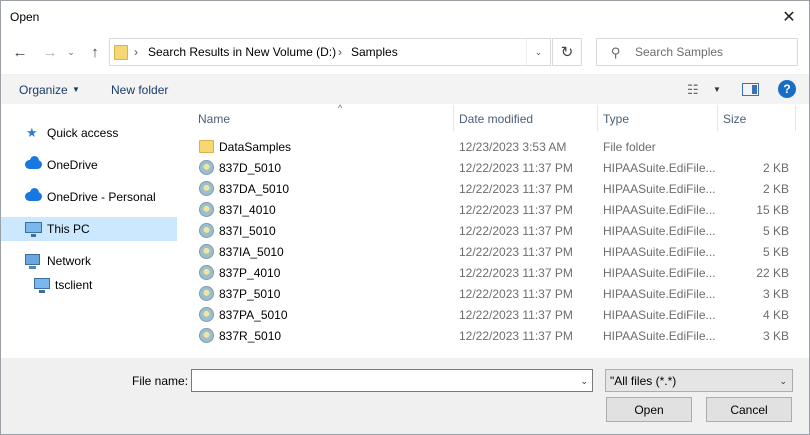  I want to click on column-header-name: Name ^, so click(270, 117).